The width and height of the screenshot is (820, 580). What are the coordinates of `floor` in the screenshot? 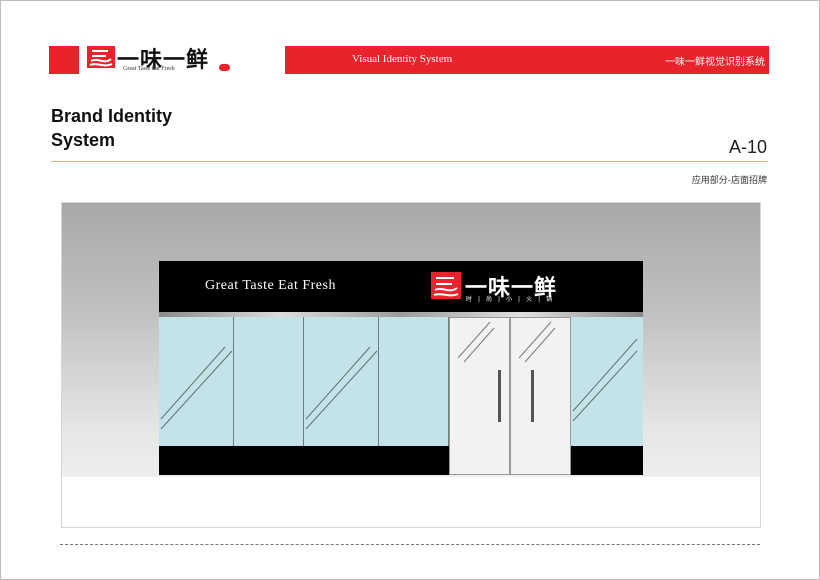 It's located at (411, 502).